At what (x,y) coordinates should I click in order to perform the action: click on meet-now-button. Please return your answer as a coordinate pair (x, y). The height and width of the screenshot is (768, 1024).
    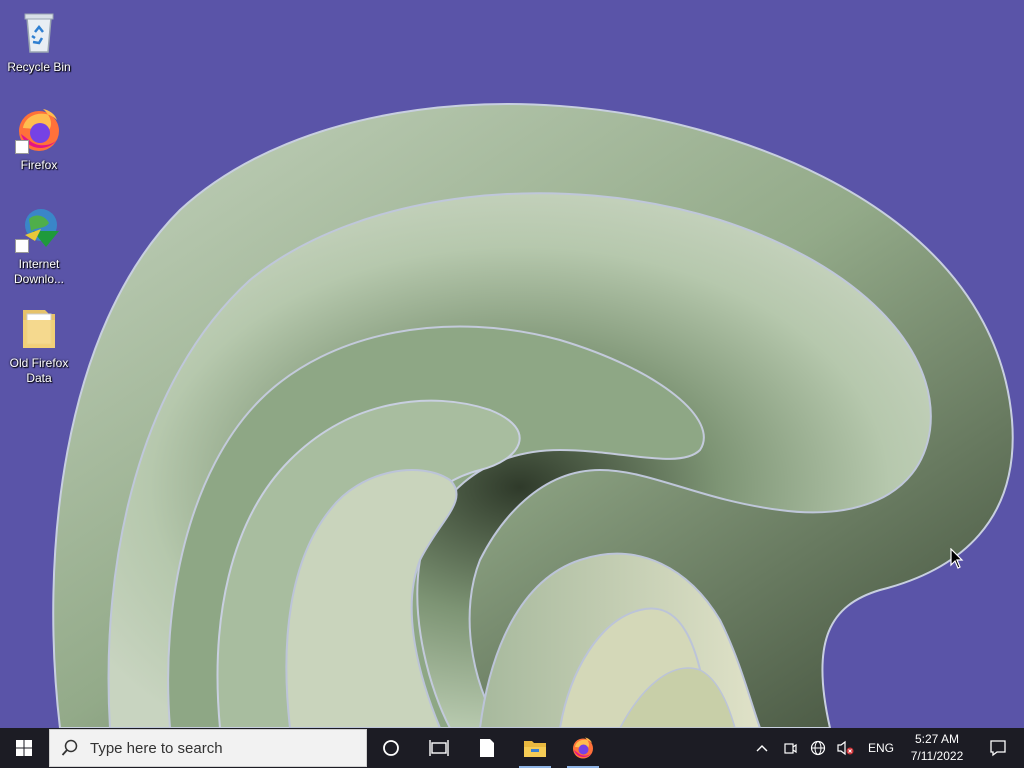
    Looking at the image, I should click on (790, 748).